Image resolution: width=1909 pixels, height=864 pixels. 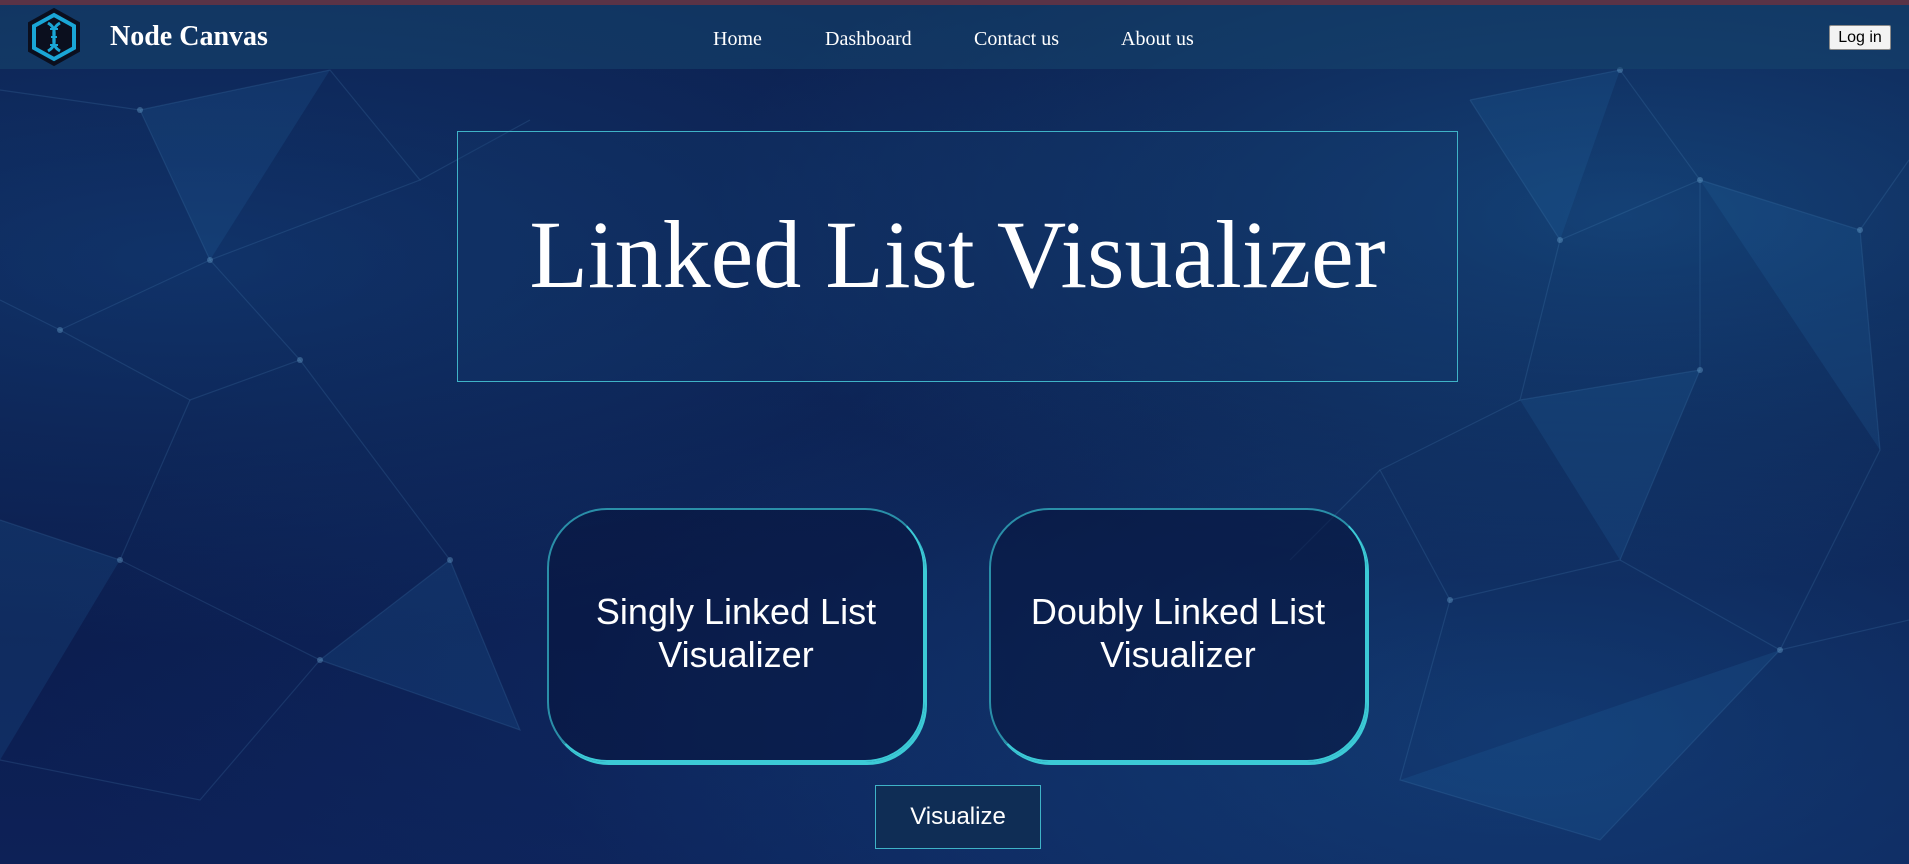 I want to click on card-label: Doubly Linked List Visualizer, so click(x=1178, y=633).